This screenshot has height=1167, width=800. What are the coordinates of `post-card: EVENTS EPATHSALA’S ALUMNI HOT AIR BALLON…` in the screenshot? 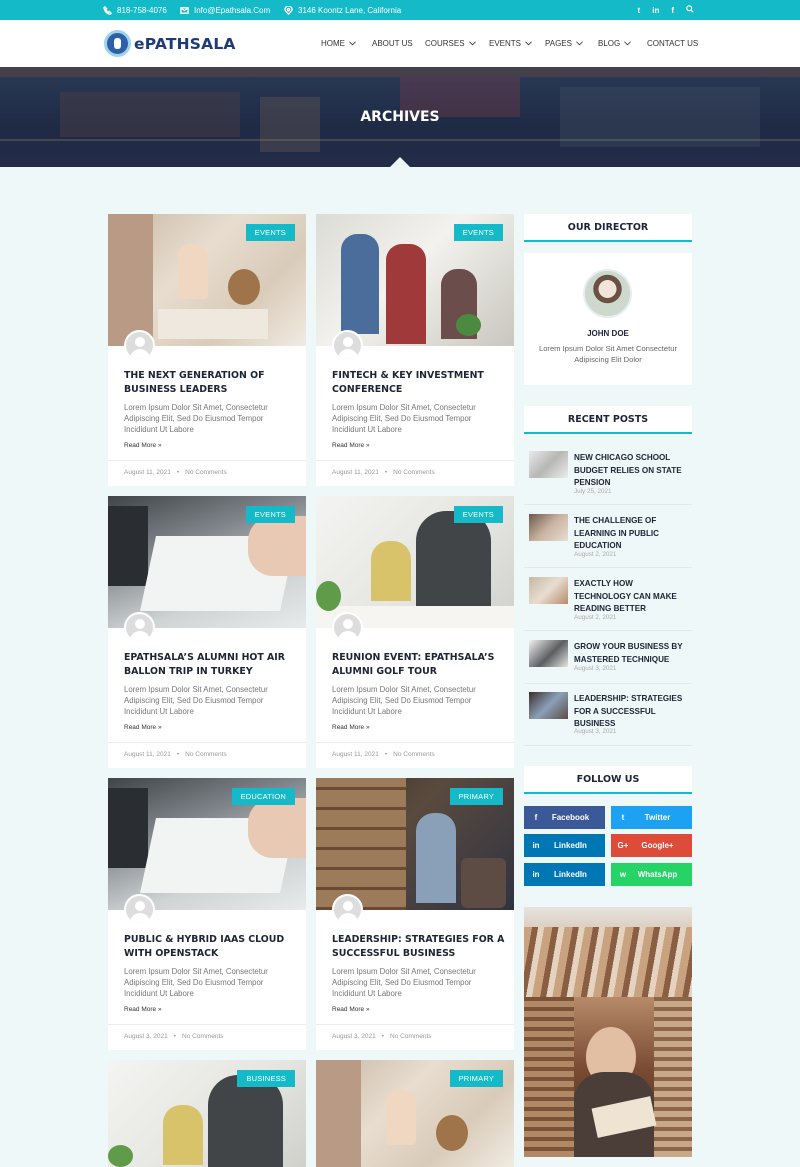 It's located at (207, 632).